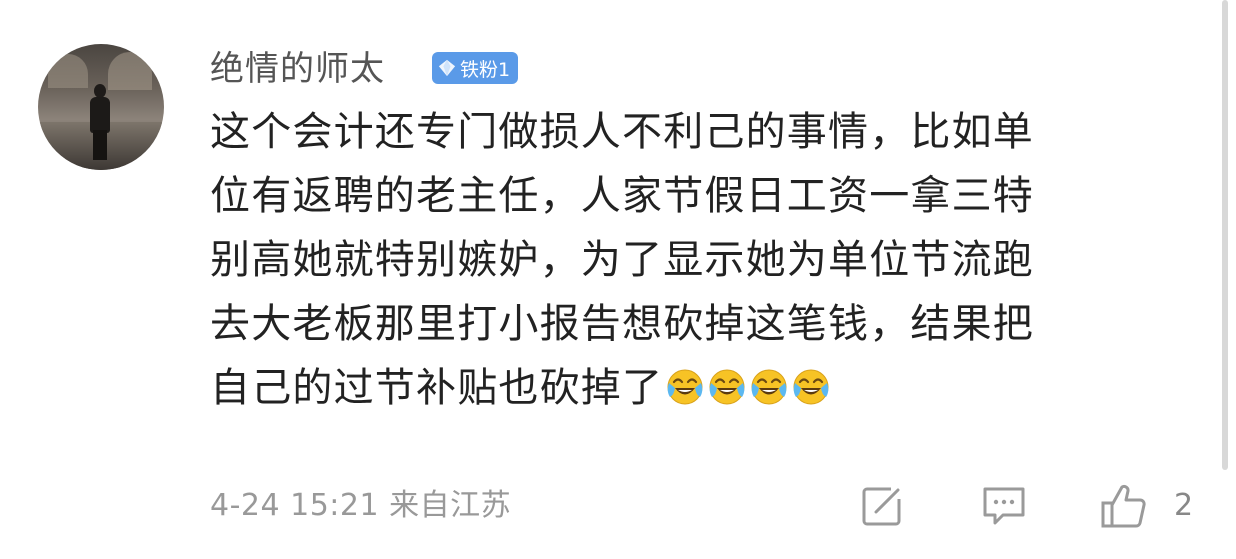 This screenshot has width=1236, height=559. What do you see at coordinates (622, 324) in the screenshot?
I see `comment-line: 去大老板那里打小报告想砍掉这笔钱，结果把` at bounding box center [622, 324].